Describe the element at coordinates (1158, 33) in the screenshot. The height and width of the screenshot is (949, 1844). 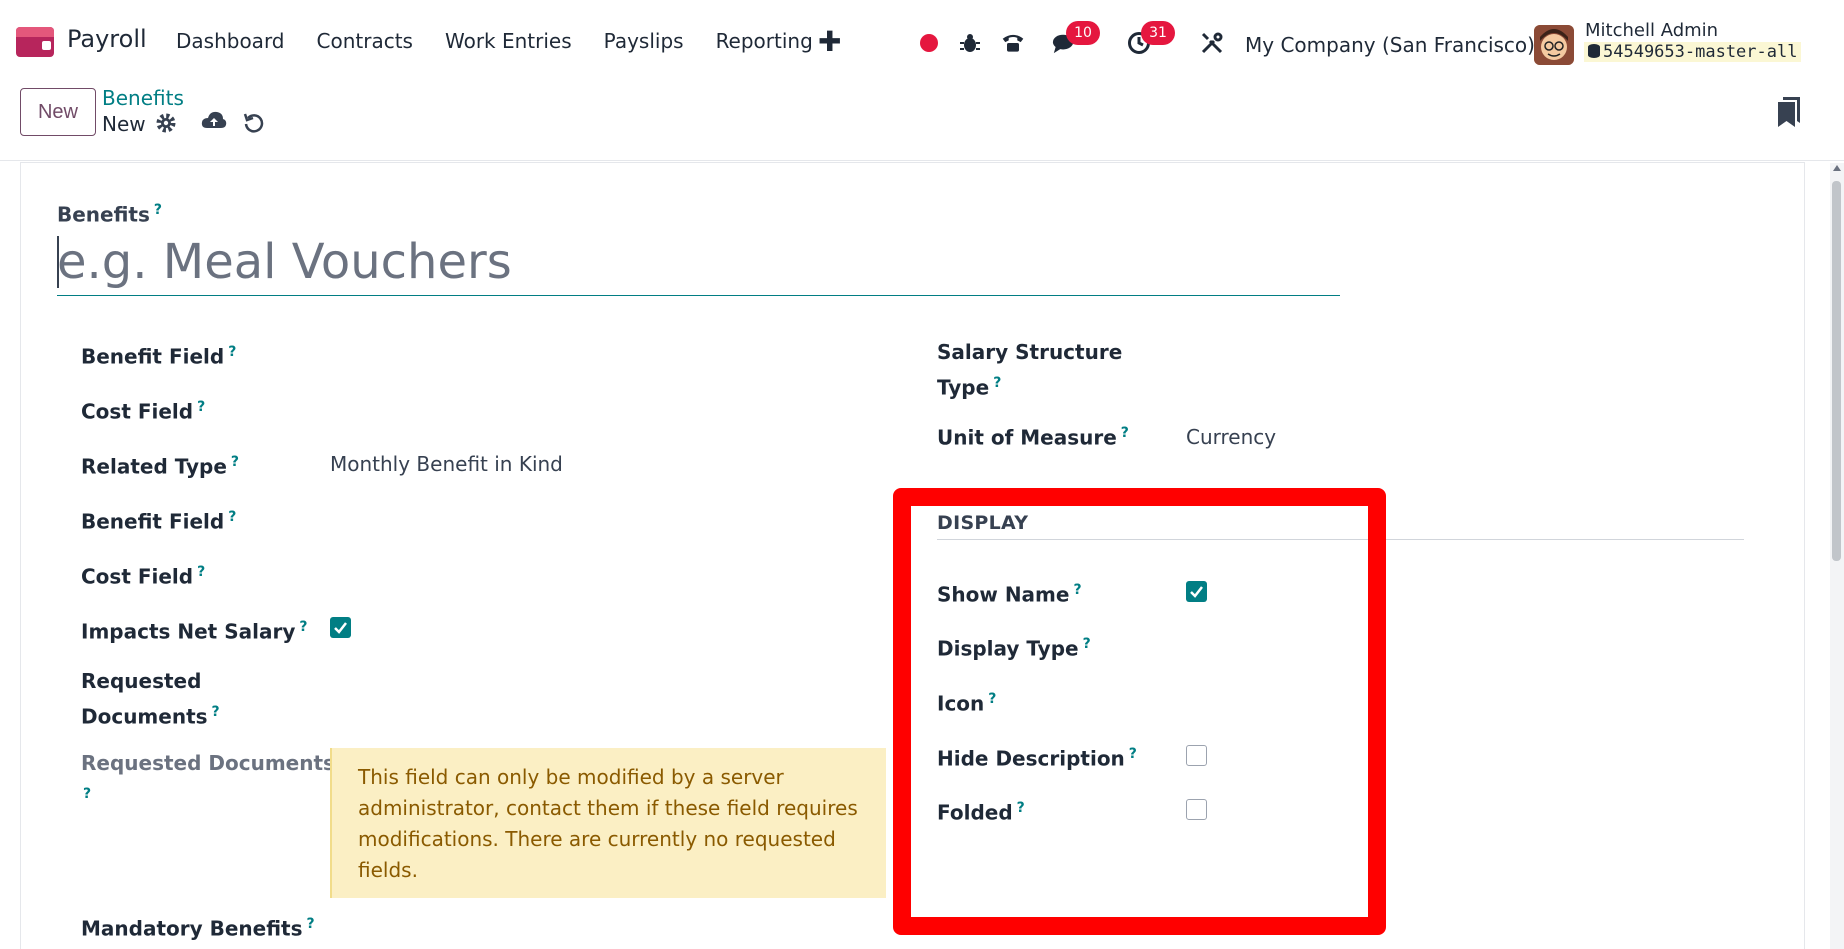
I see `activity-count-badge: 31` at that location.